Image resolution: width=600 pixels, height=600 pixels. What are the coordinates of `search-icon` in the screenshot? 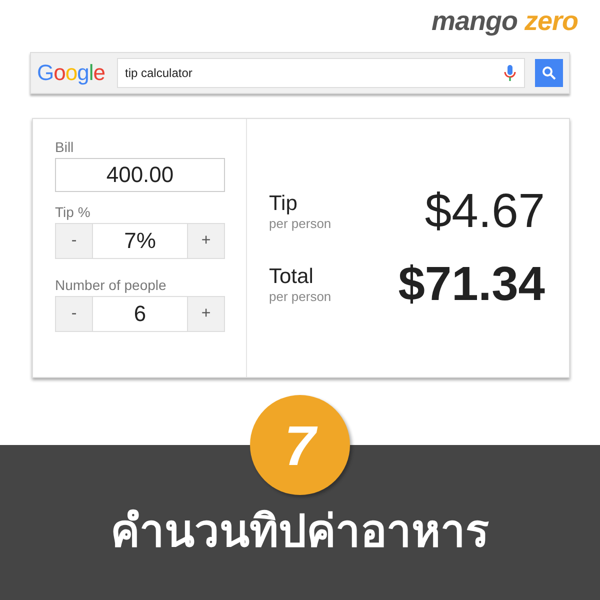 It's located at (549, 73).